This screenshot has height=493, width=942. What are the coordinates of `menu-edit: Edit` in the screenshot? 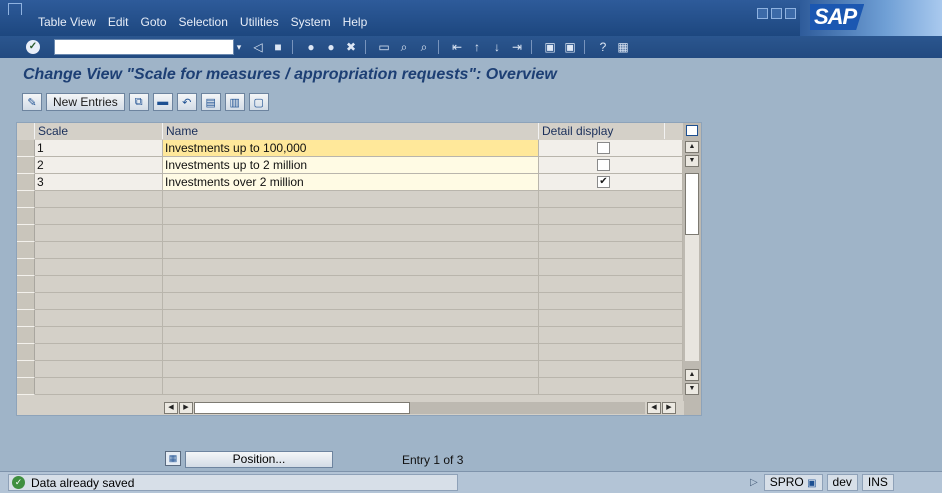 It's located at (118, 22).